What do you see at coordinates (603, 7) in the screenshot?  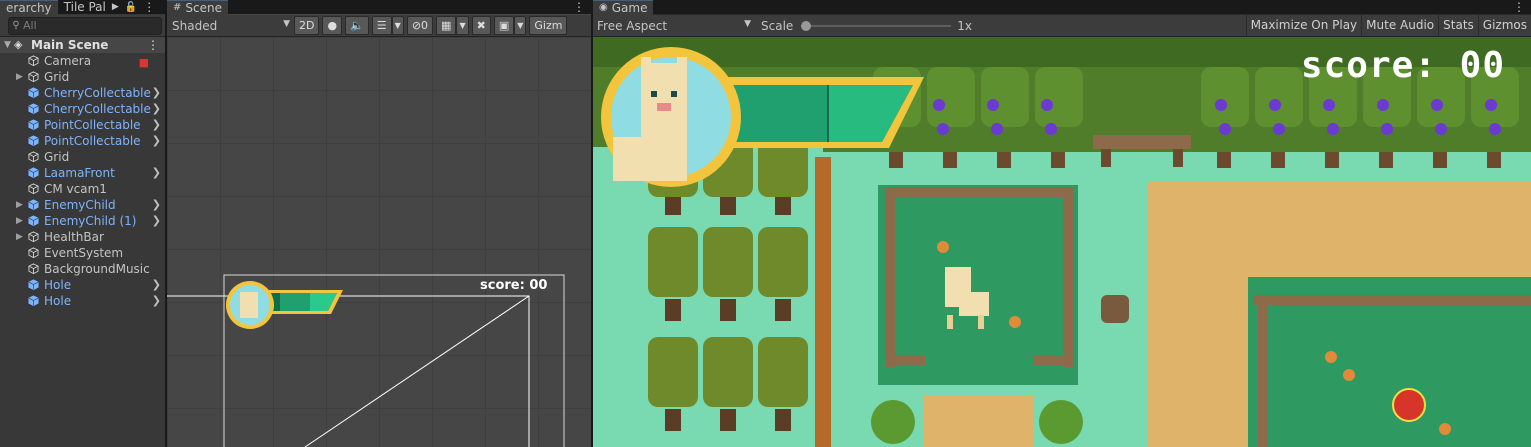 I see `gamepad-icon: ◉` at bounding box center [603, 7].